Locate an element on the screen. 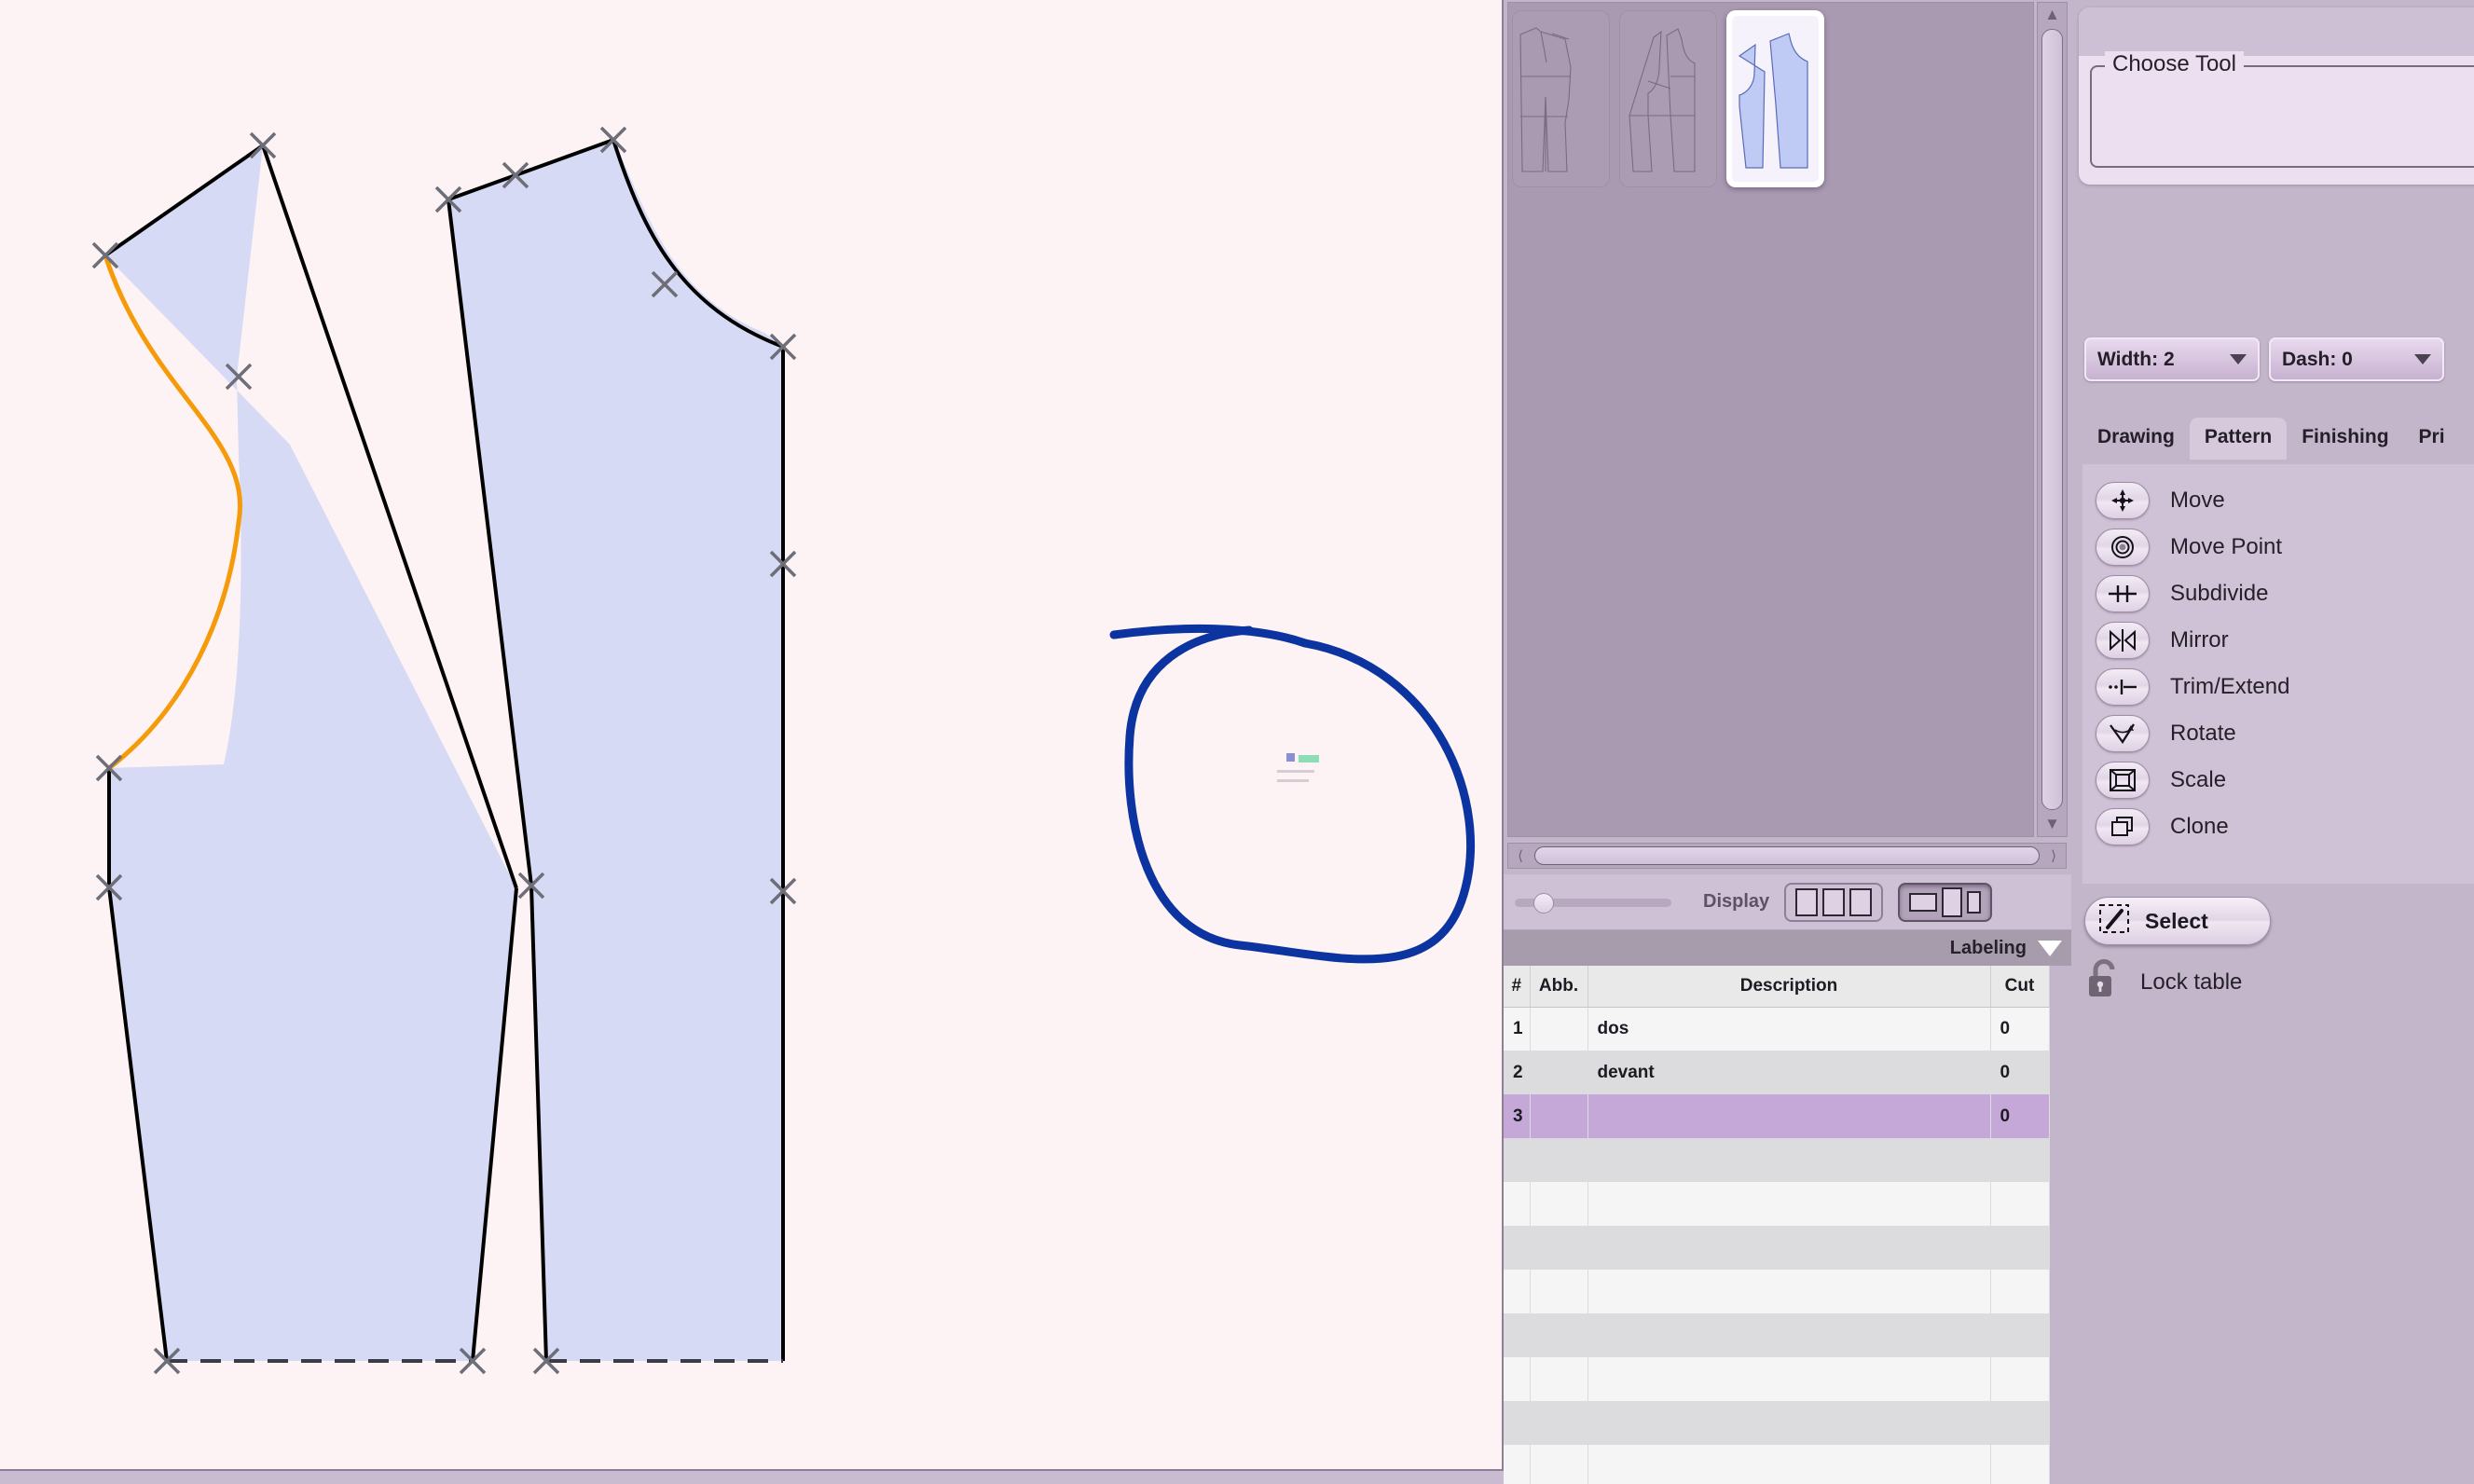 The width and height of the screenshot is (2474, 1484). clone-stacked-squares-icon is located at coordinates (2123, 826).